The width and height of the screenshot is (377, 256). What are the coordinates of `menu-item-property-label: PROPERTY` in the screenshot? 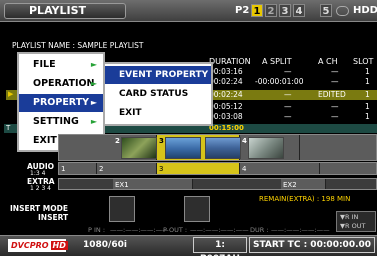 It's located at (61, 102).